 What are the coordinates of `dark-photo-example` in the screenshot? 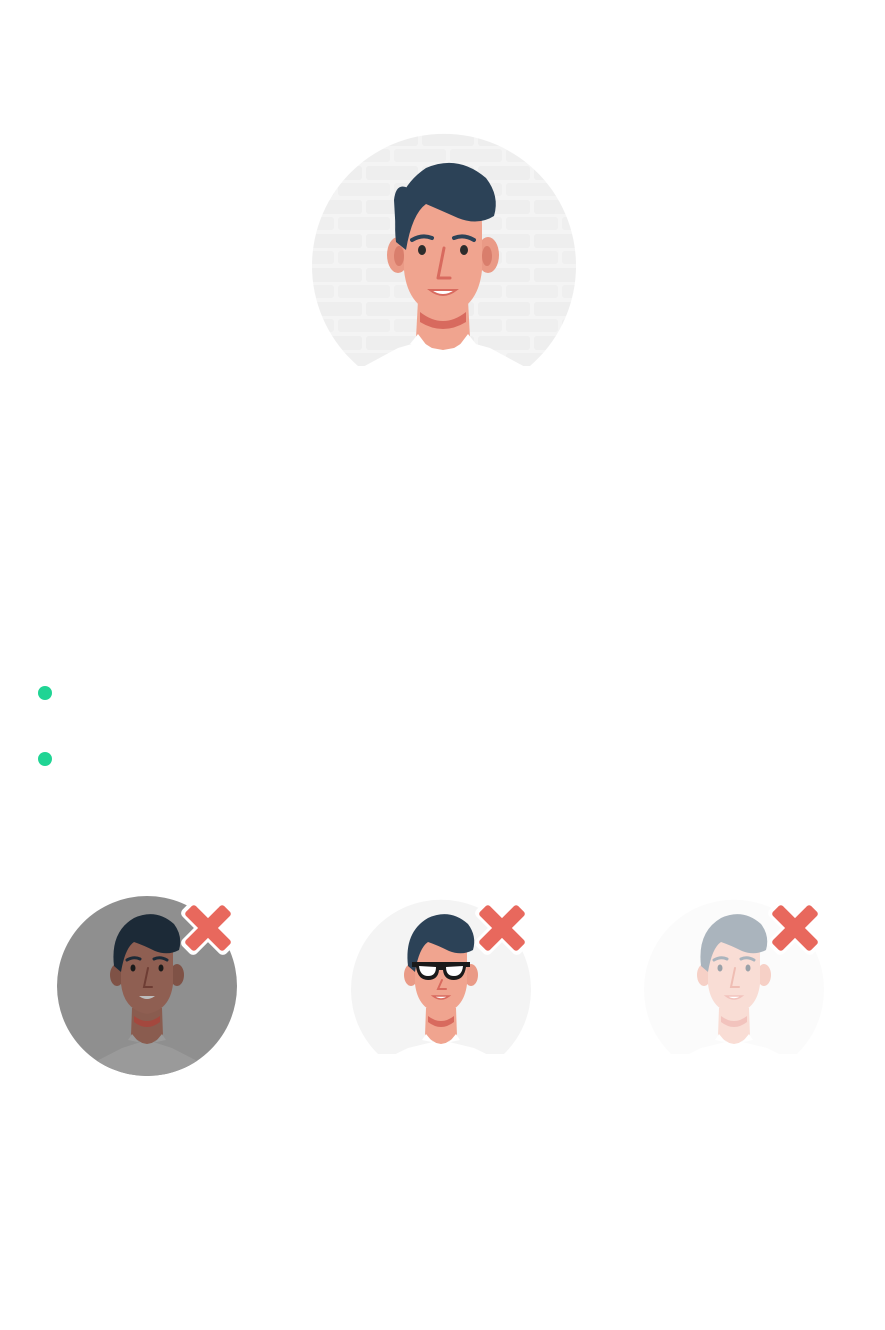 It's located at (152, 990).